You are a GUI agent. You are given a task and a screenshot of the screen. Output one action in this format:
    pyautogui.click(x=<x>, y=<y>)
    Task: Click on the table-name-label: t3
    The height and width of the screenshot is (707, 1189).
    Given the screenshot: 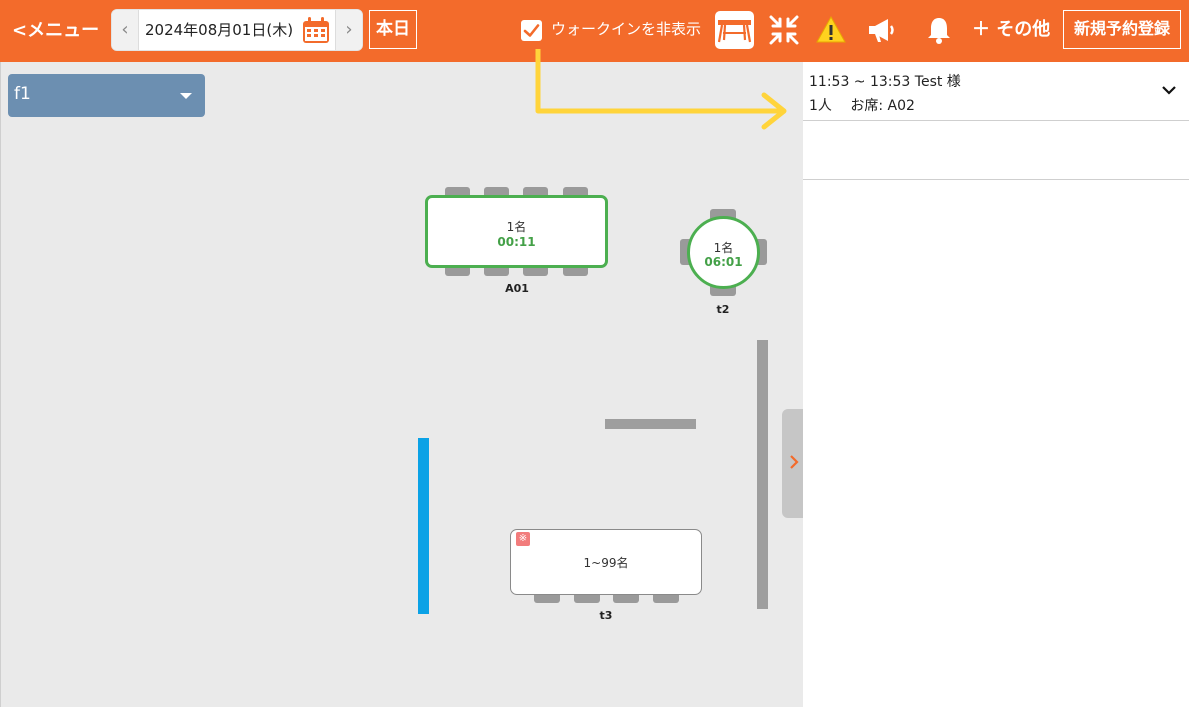 What is the action you would take?
    pyautogui.click(x=606, y=615)
    